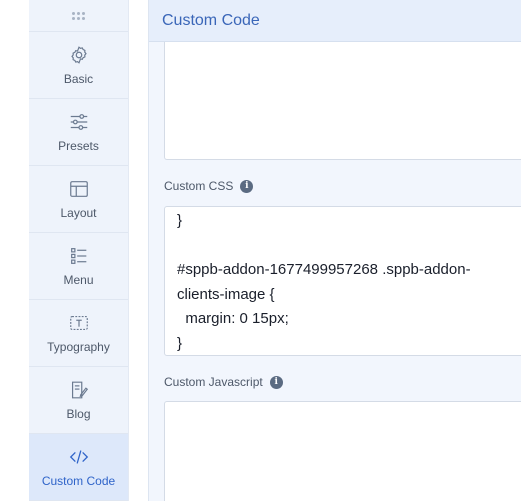 The image size is (521, 501). Describe the element at coordinates (213, 382) in the screenshot. I see `custom-js-label: Custom Javascript` at that location.